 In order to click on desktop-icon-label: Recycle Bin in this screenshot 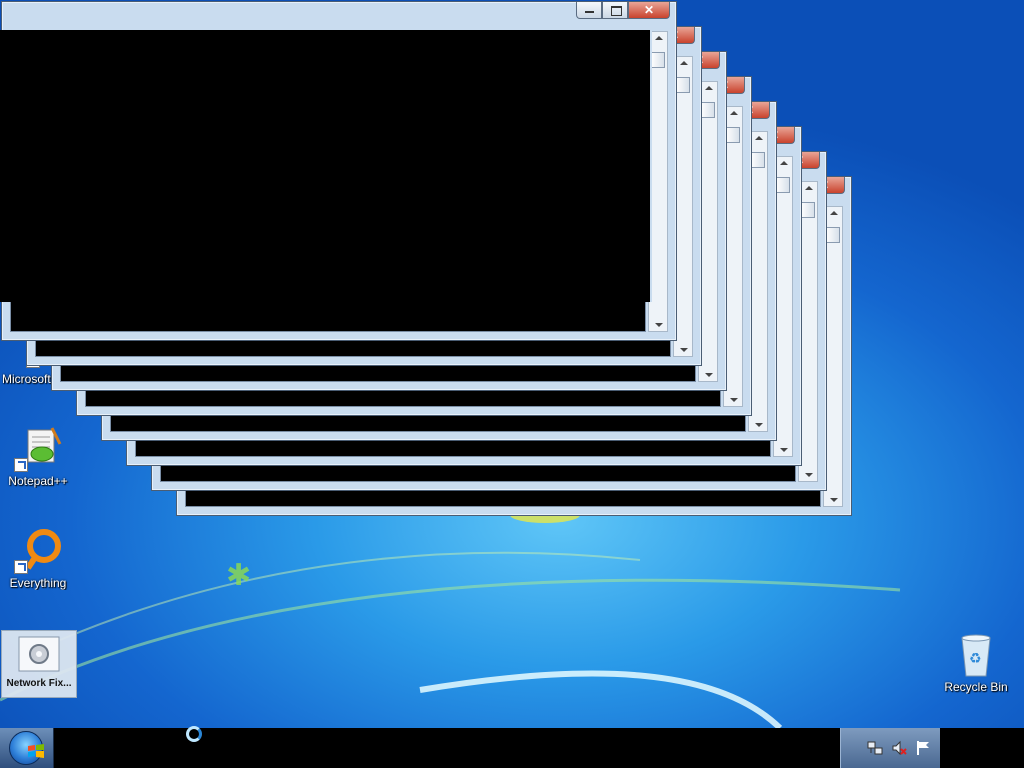, I will do `click(976, 687)`.